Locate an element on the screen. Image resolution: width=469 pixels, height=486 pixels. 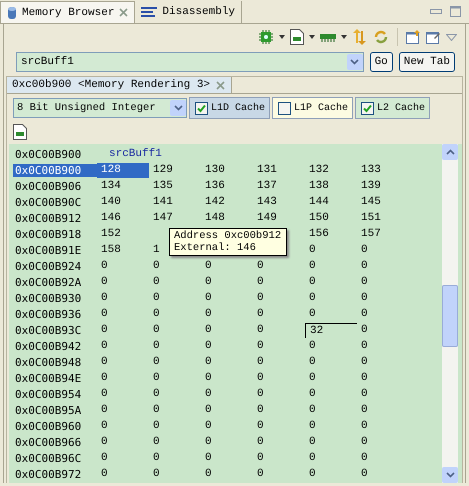
address-field: srcBuff1 is located at coordinates (190, 62).